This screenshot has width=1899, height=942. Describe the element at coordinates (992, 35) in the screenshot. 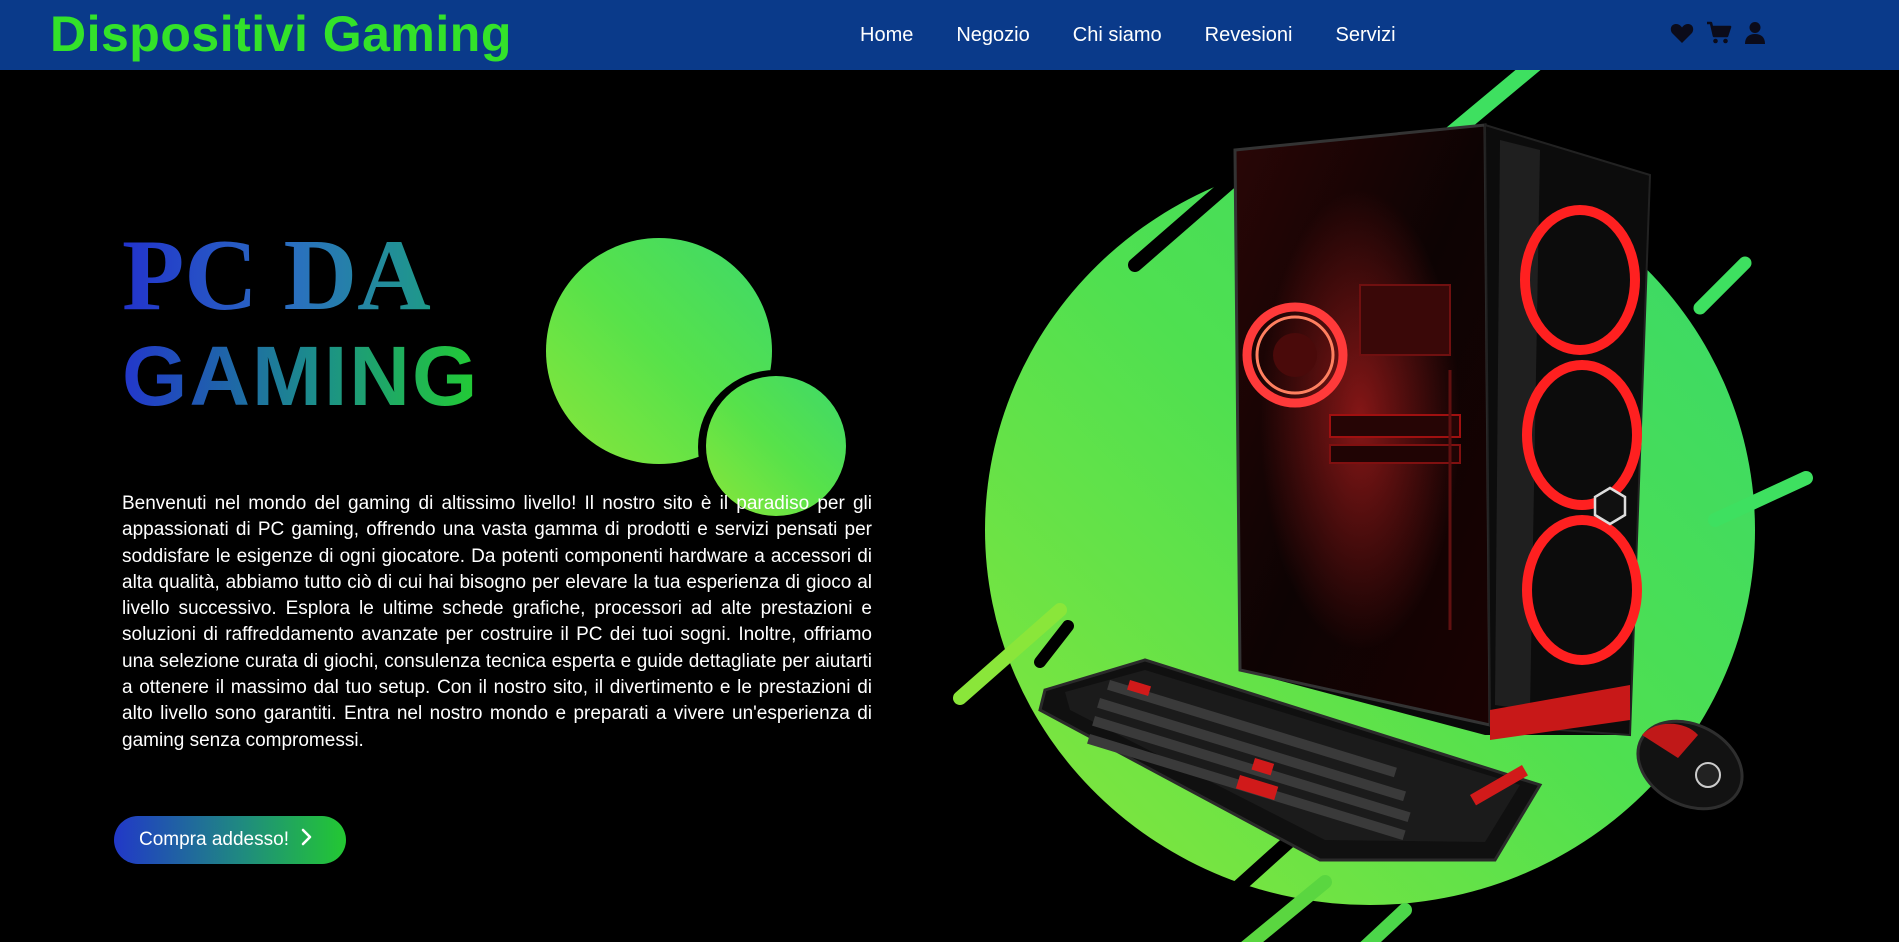

I see `nav-negozio: Negozio` at that location.